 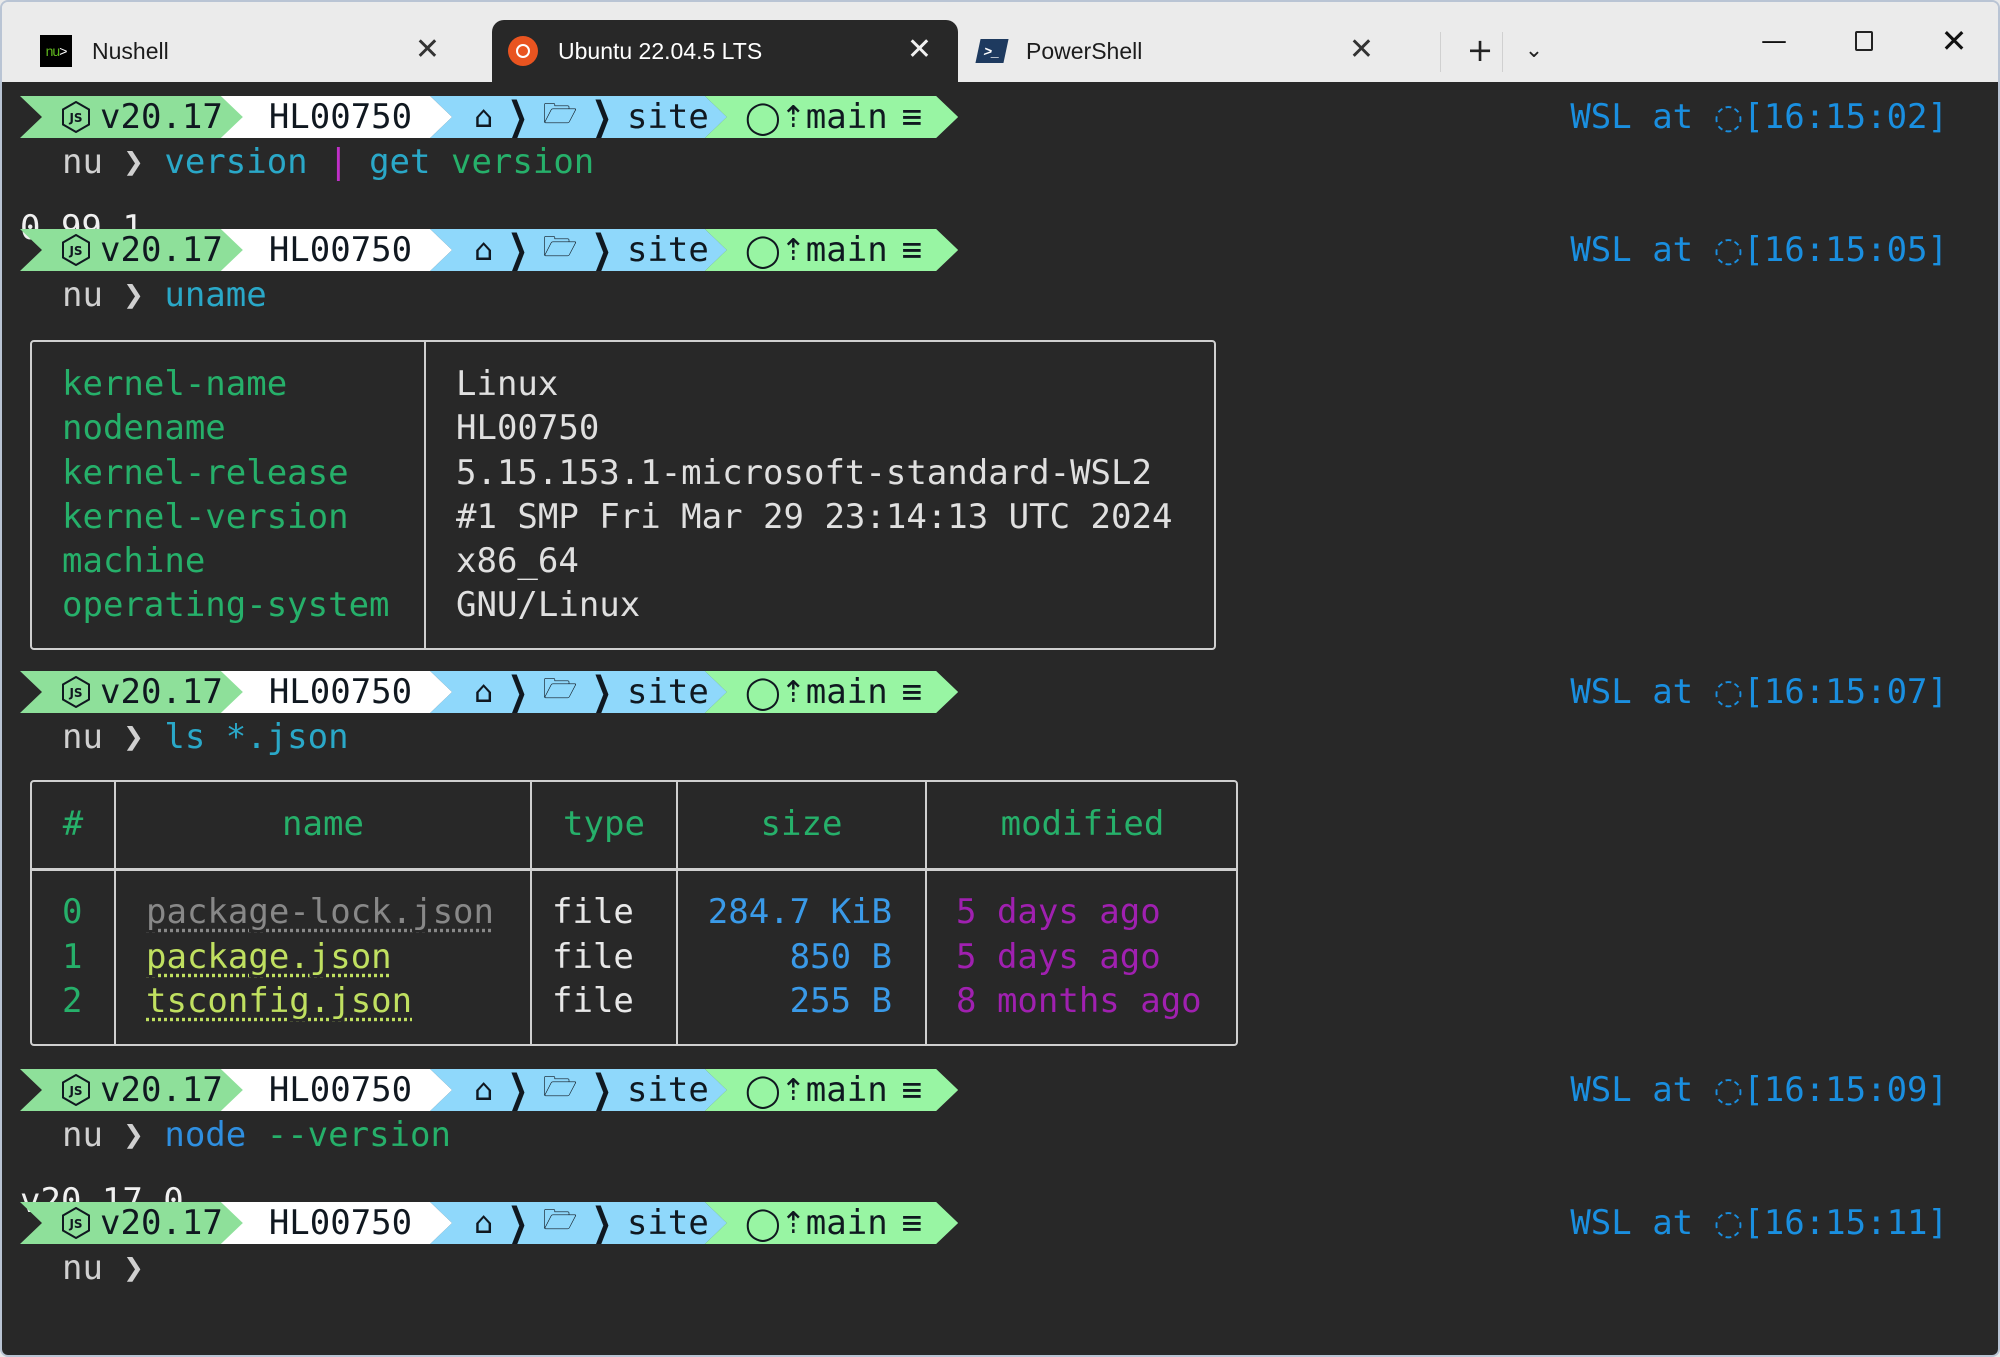 I want to click on branch-icon: ⇡, so click(x=793, y=1223).